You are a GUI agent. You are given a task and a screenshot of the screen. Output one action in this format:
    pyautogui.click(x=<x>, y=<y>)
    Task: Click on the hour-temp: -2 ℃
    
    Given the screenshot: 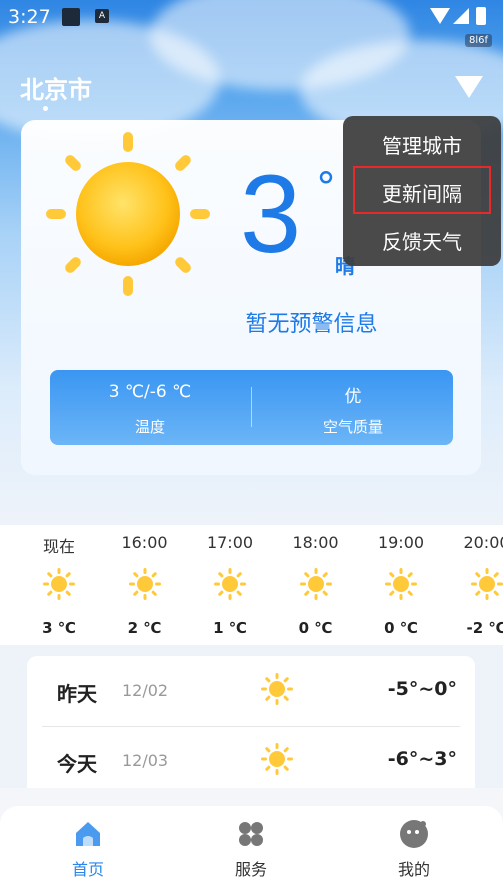 What is the action you would take?
    pyautogui.click(x=484, y=628)
    